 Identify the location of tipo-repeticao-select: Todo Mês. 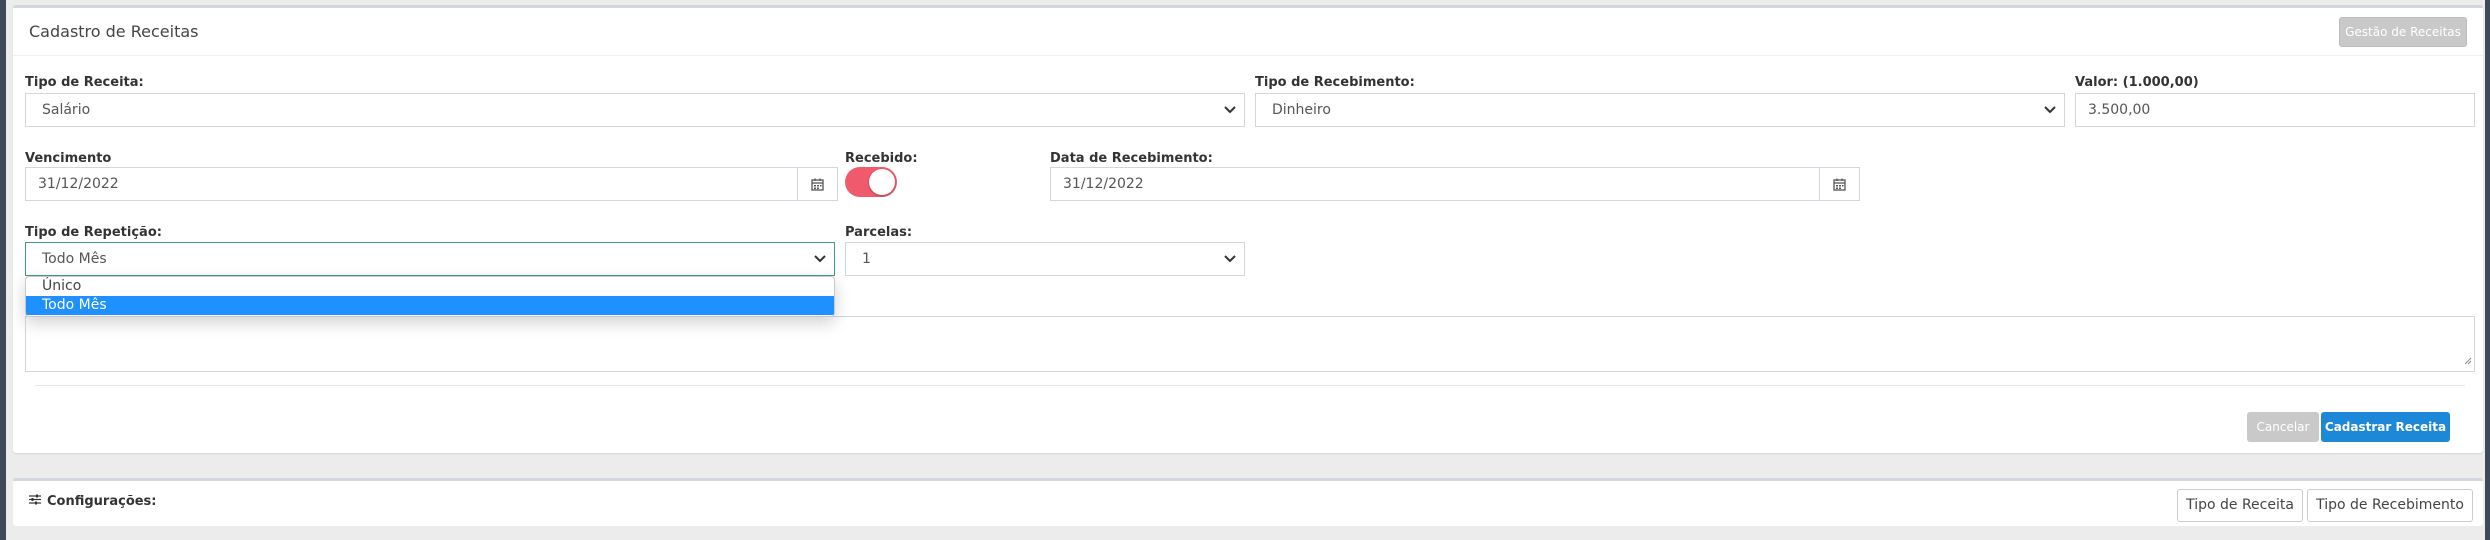
(430, 259).